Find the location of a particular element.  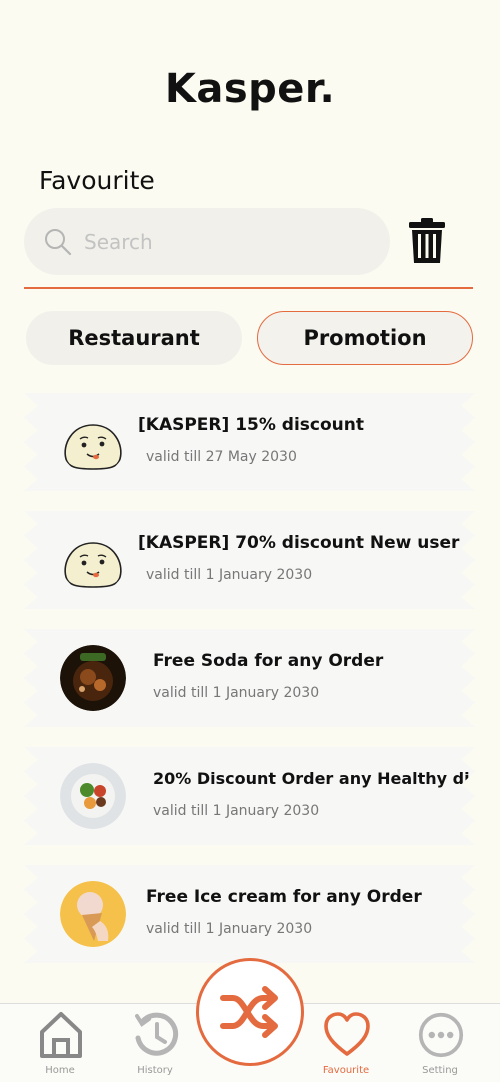

coupon-title: Free Soda for any Order is located at coordinates (268, 661).